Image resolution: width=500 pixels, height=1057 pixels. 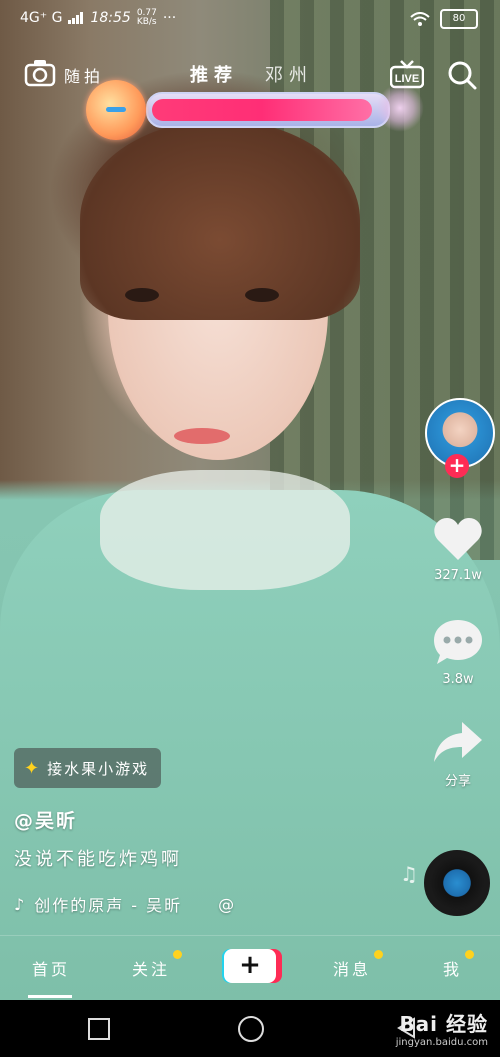 What do you see at coordinates (420, 18) in the screenshot?
I see `wifi-icon` at bounding box center [420, 18].